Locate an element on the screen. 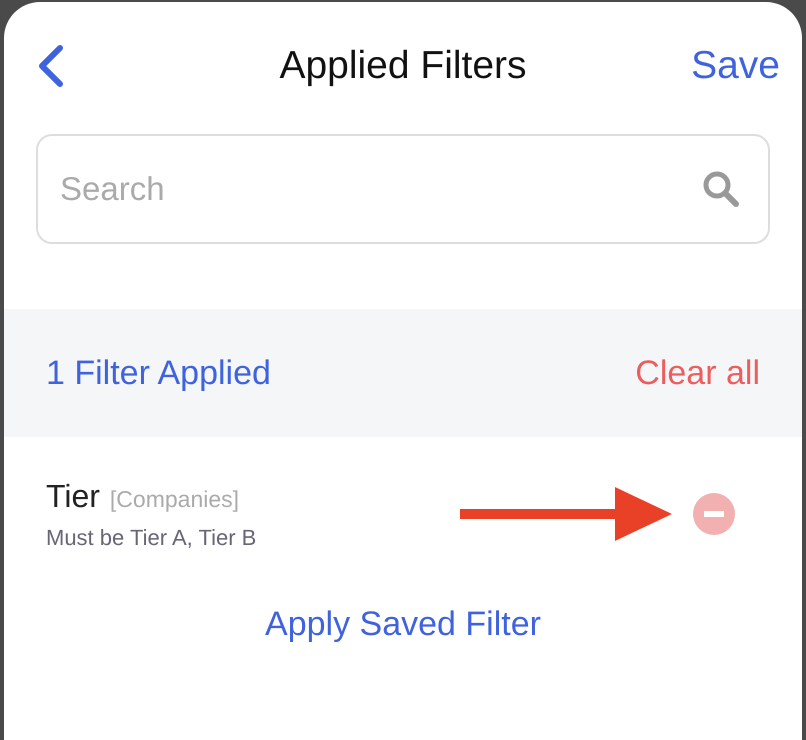 This screenshot has height=740, width=806. minus-circle-icon is located at coordinates (714, 514).